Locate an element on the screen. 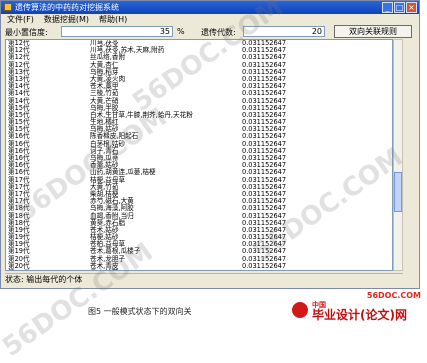  list-item: 第16代 乌梅,瓜蒂 0.031152647 is located at coordinates (199, 158).